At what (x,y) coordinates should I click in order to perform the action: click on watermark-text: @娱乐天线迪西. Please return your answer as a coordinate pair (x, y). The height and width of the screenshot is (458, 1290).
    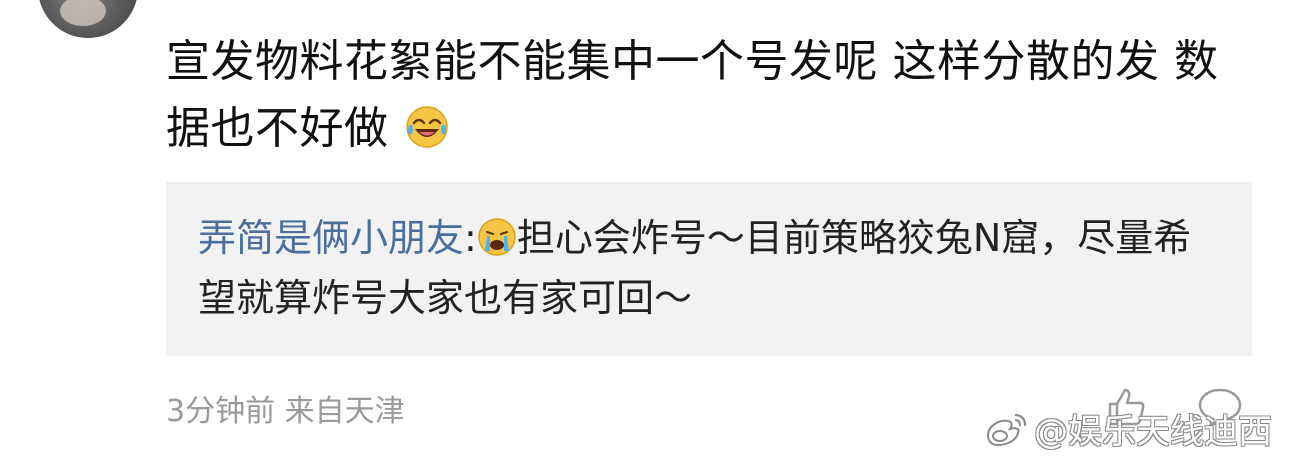
    Looking at the image, I should click on (1153, 432).